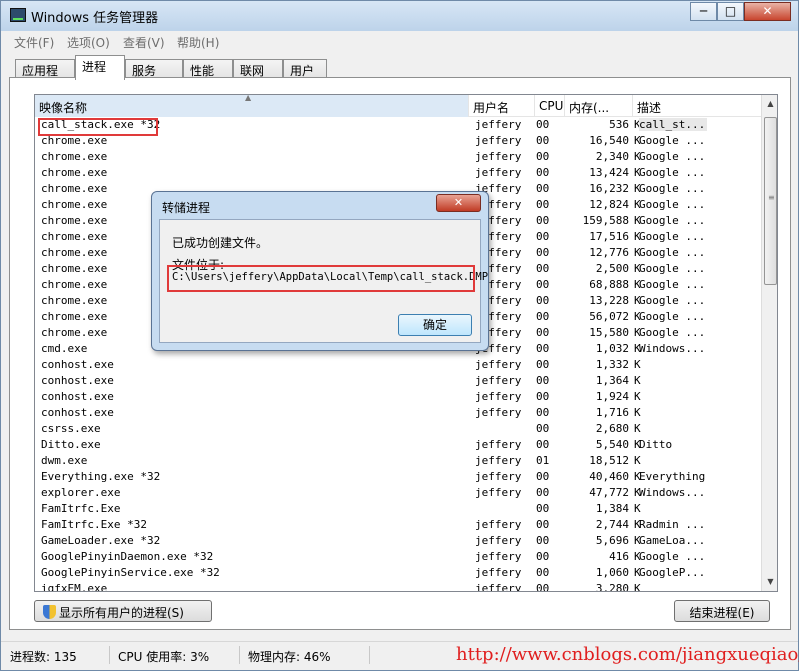  Describe the element at coordinates (45, 77) in the screenshot. I see `tab-applications: 应用程序` at that location.